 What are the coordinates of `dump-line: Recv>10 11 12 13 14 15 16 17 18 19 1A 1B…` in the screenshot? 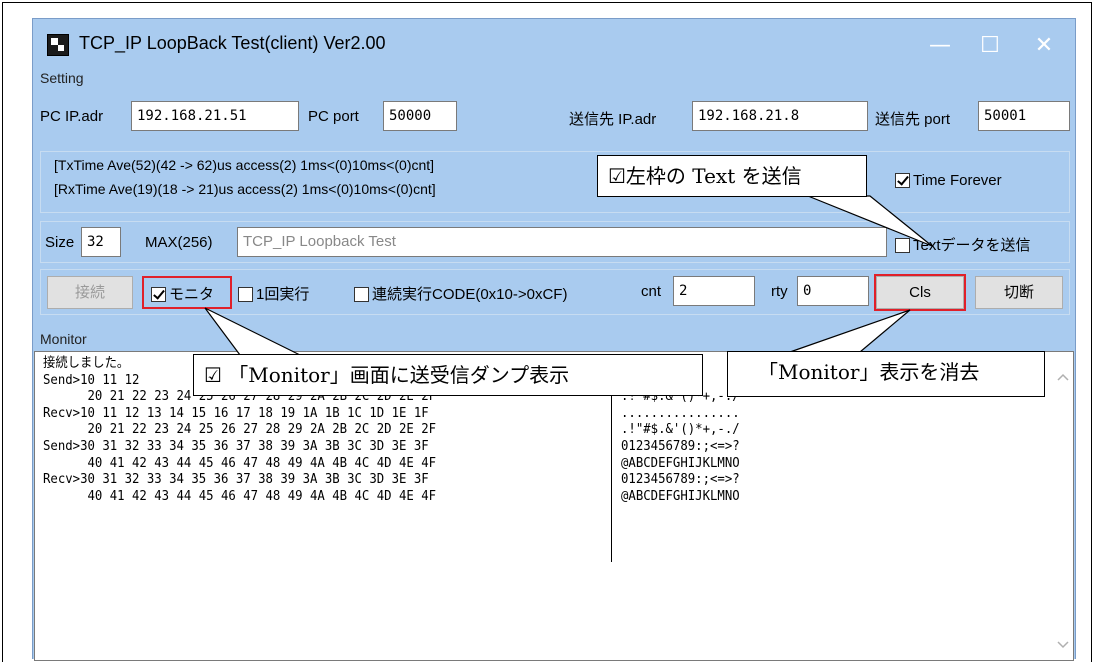 It's located at (236, 413).